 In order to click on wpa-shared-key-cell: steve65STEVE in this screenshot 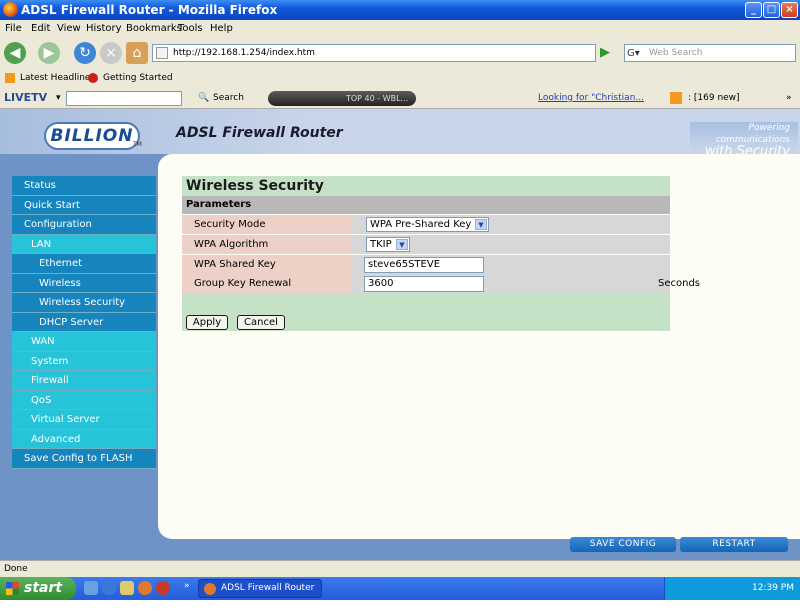, I will do `click(512, 264)`.